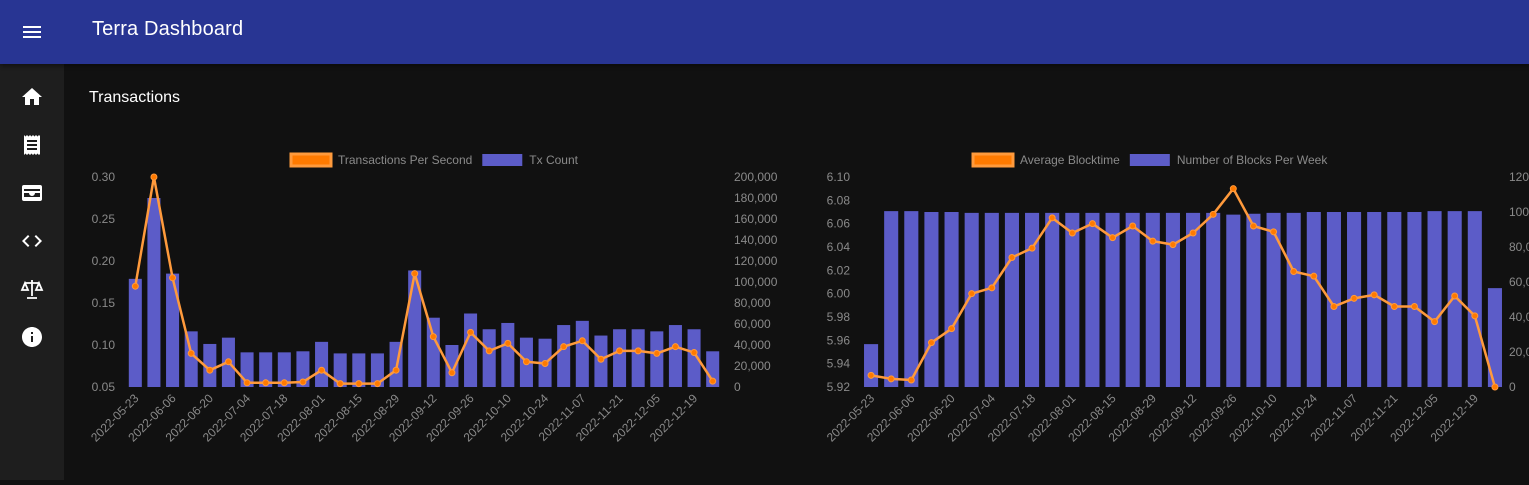 The width and height of the screenshot is (1529, 485). What do you see at coordinates (553, 160) in the screenshot?
I see `legend-label: Tx Count` at bounding box center [553, 160].